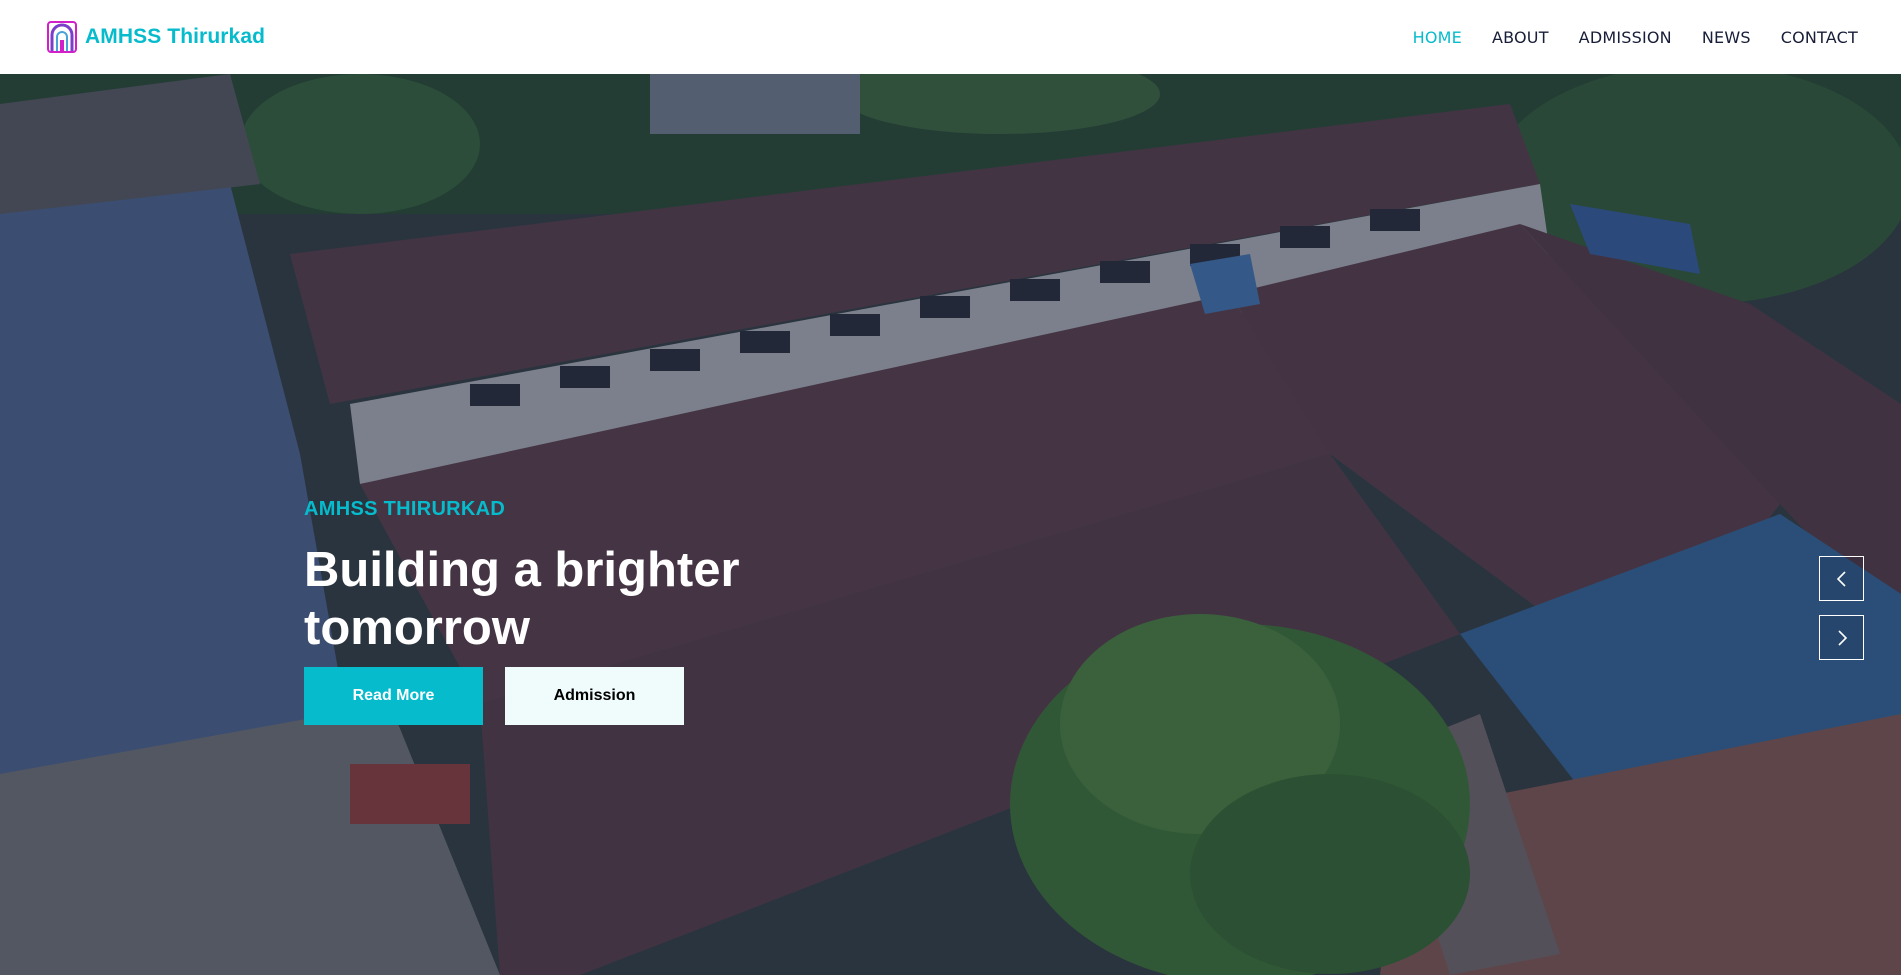 The height and width of the screenshot is (975, 1901). I want to click on chevron-right-icon, so click(1842, 637).